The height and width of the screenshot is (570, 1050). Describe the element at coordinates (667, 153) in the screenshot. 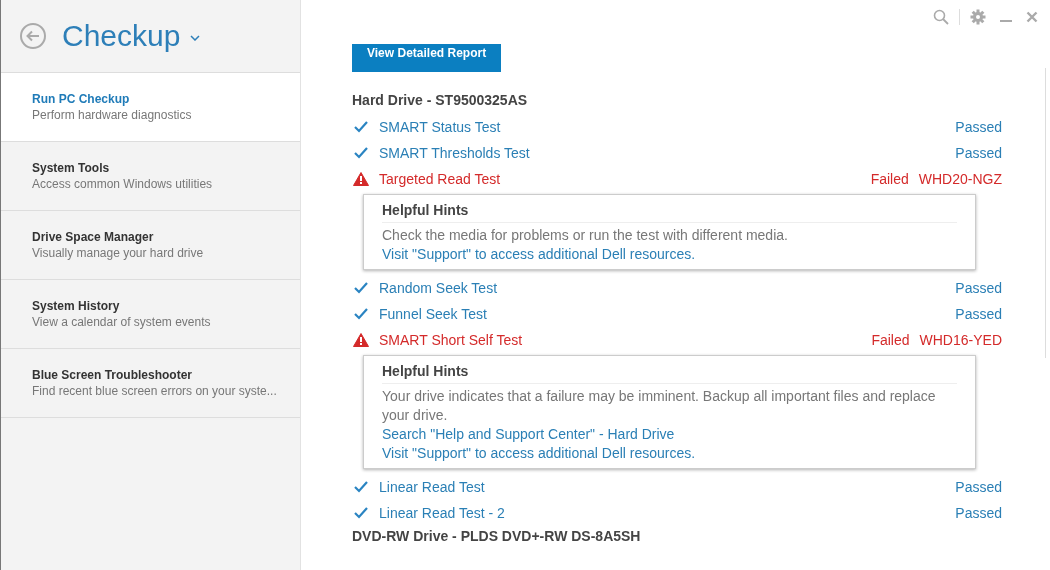

I see `test-name: SMART Thresholds Test` at that location.